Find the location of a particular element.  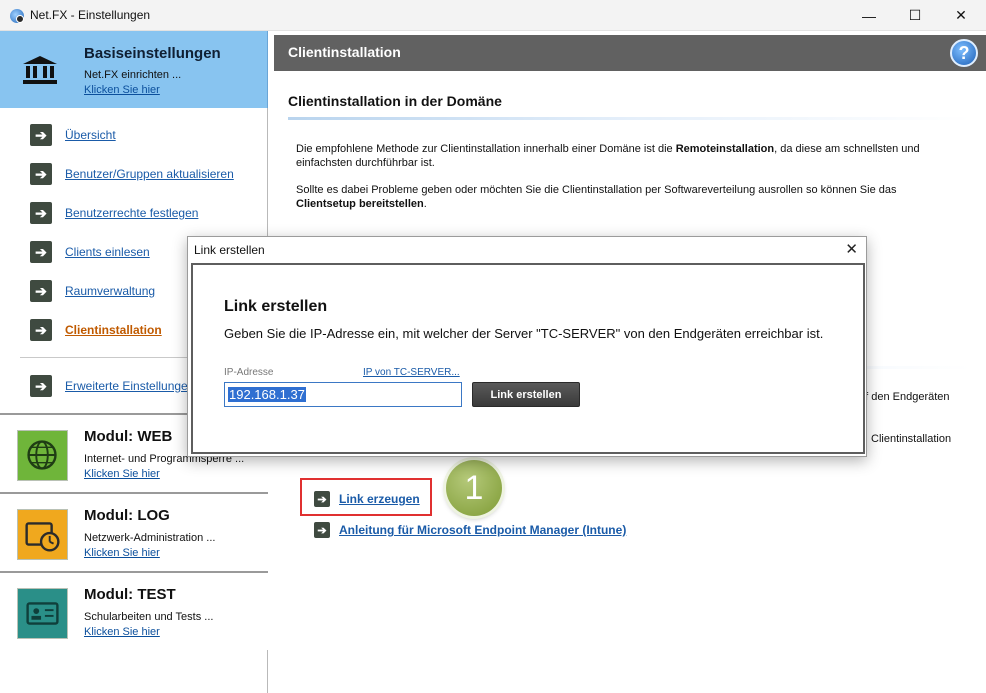

app-icon is located at coordinates (17, 16).